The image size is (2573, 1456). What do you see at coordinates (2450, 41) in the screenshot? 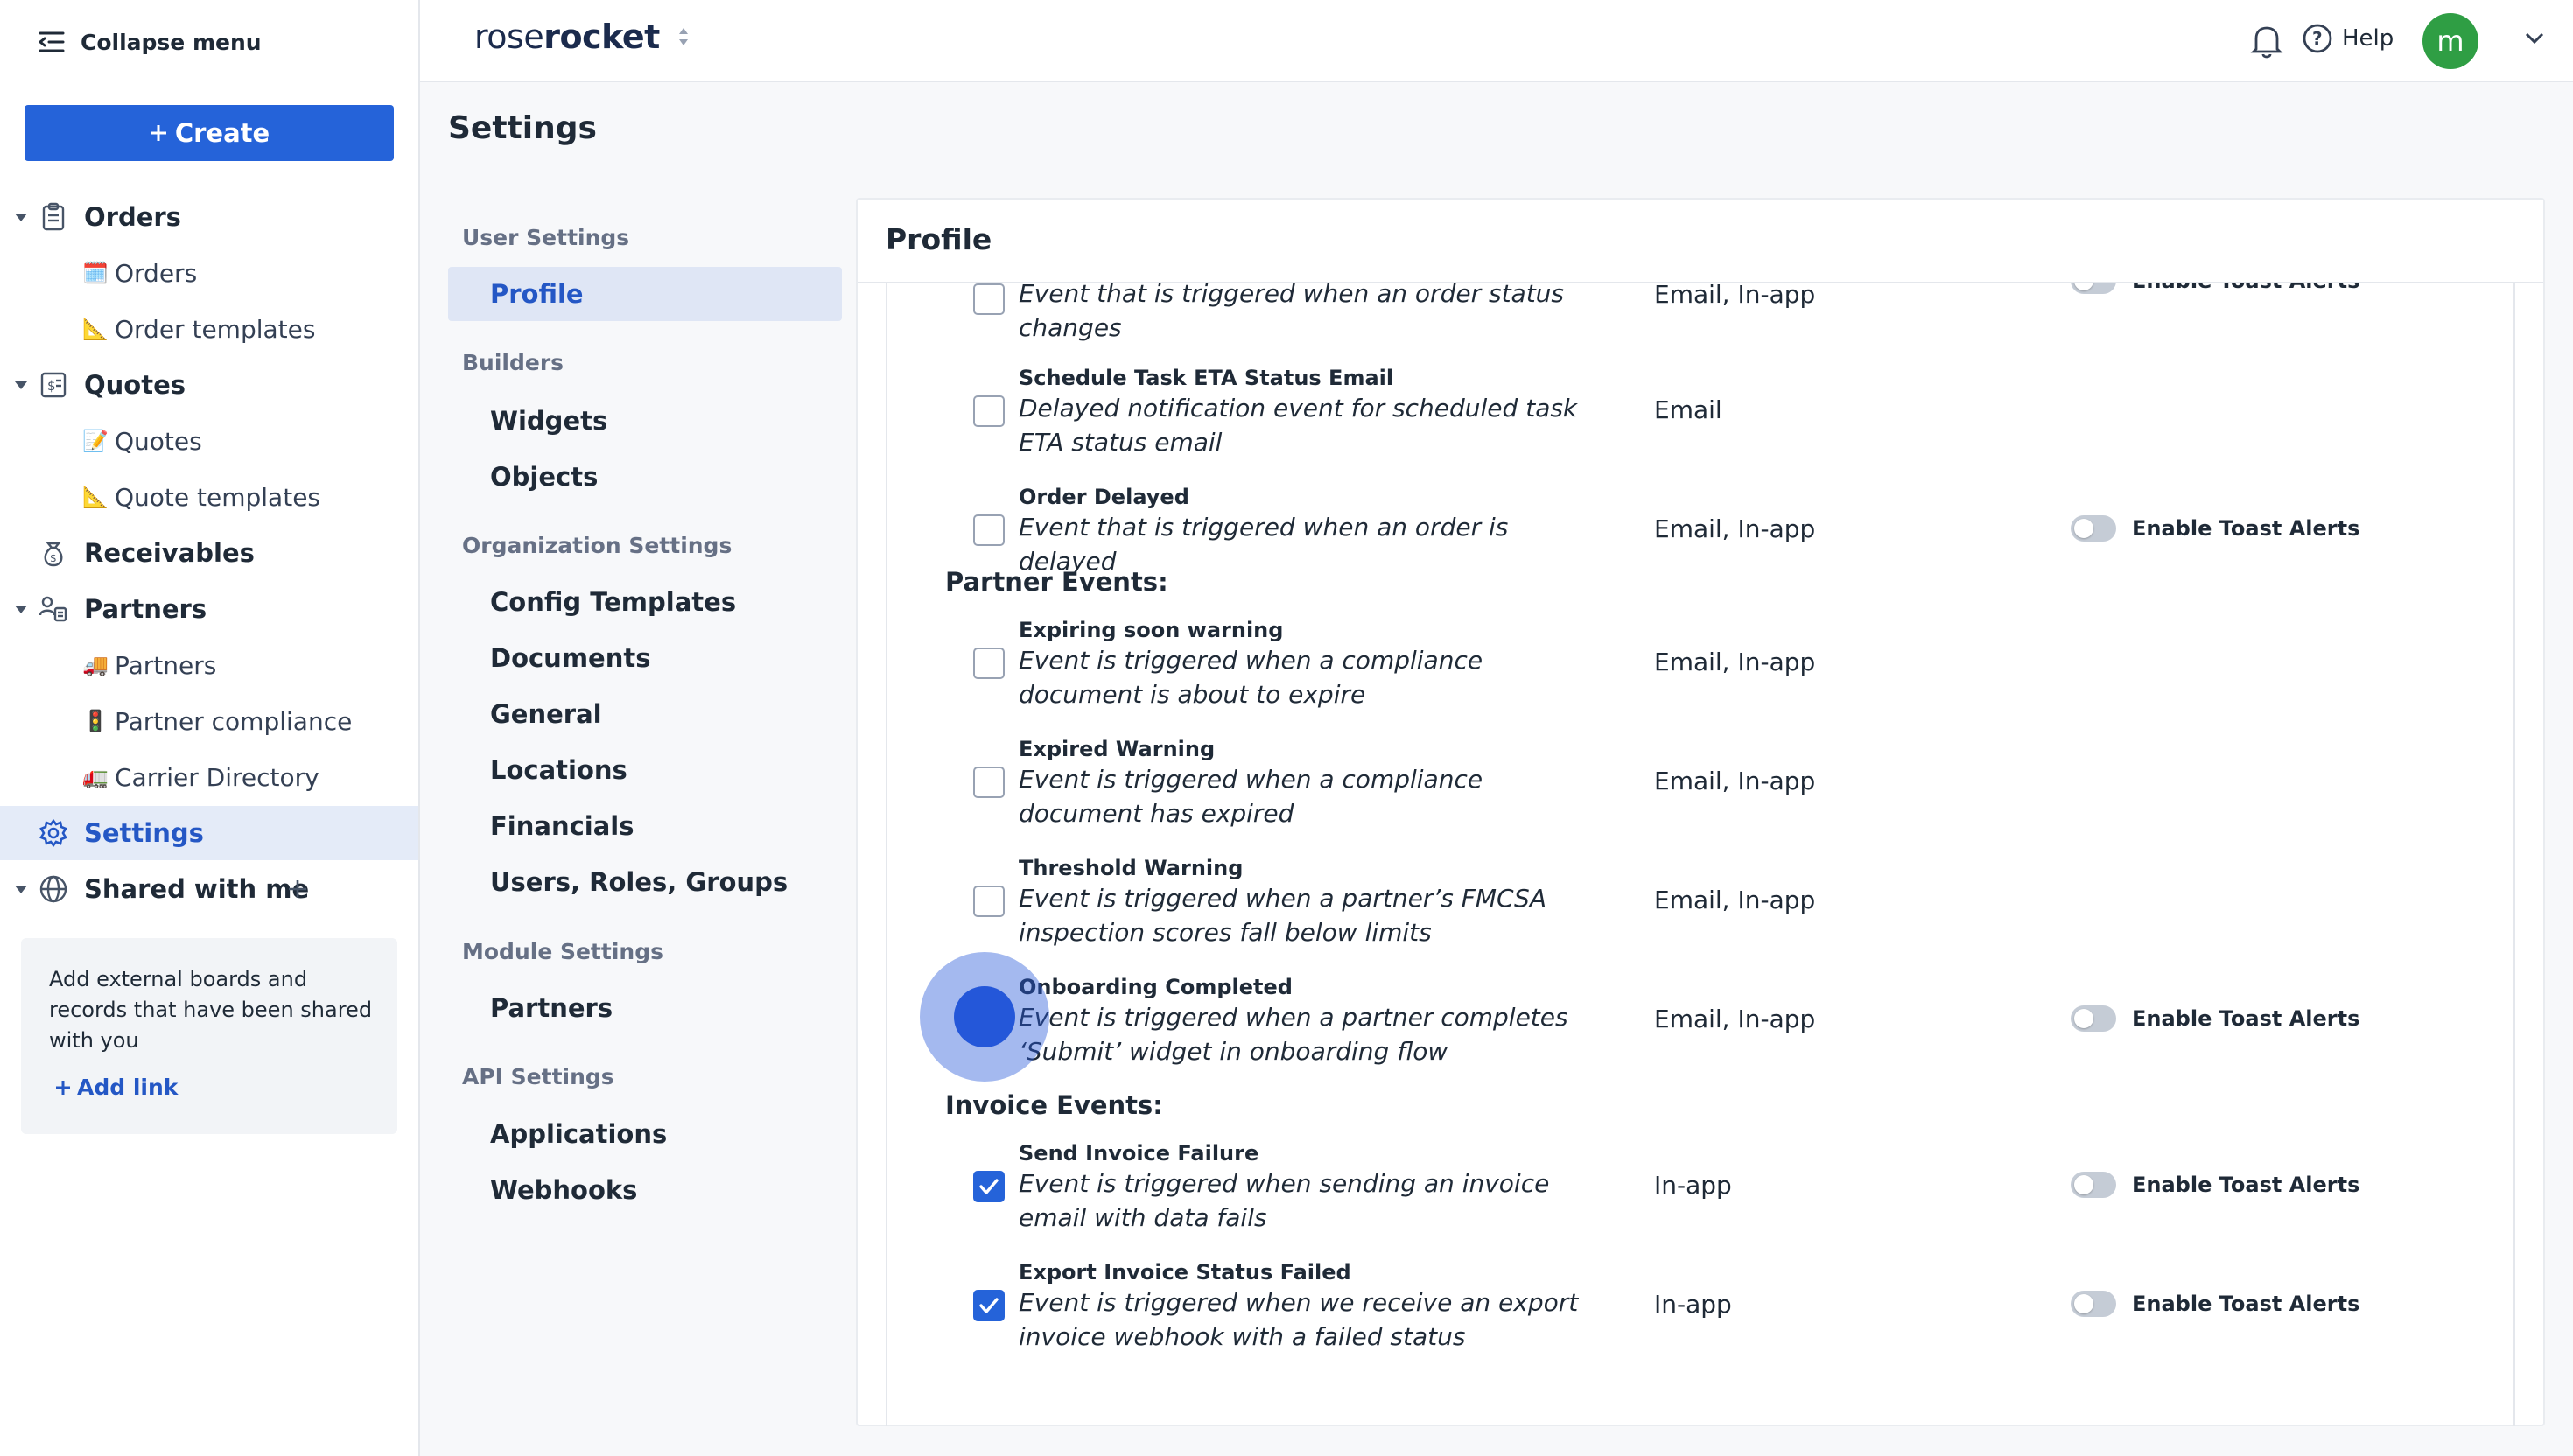
I see `avatar: m` at bounding box center [2450, 41].